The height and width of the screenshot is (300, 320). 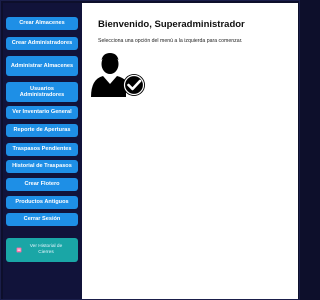 I want to click on logout-button: Cerrar Sesión, so click(x=42, y=219).